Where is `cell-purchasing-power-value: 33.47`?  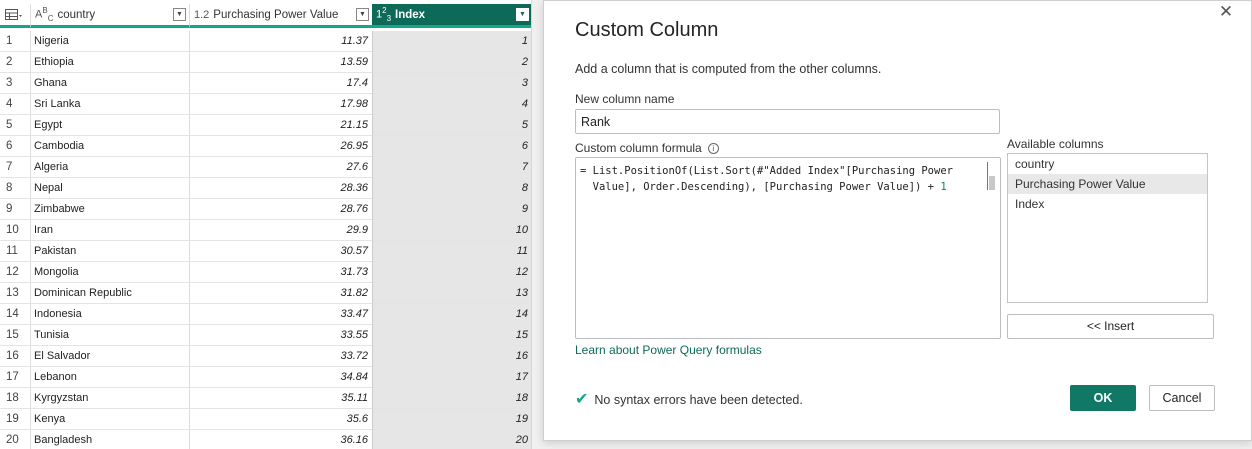
cell-purchasing-power-value: 33.47 is located at coordinates (280, 314).